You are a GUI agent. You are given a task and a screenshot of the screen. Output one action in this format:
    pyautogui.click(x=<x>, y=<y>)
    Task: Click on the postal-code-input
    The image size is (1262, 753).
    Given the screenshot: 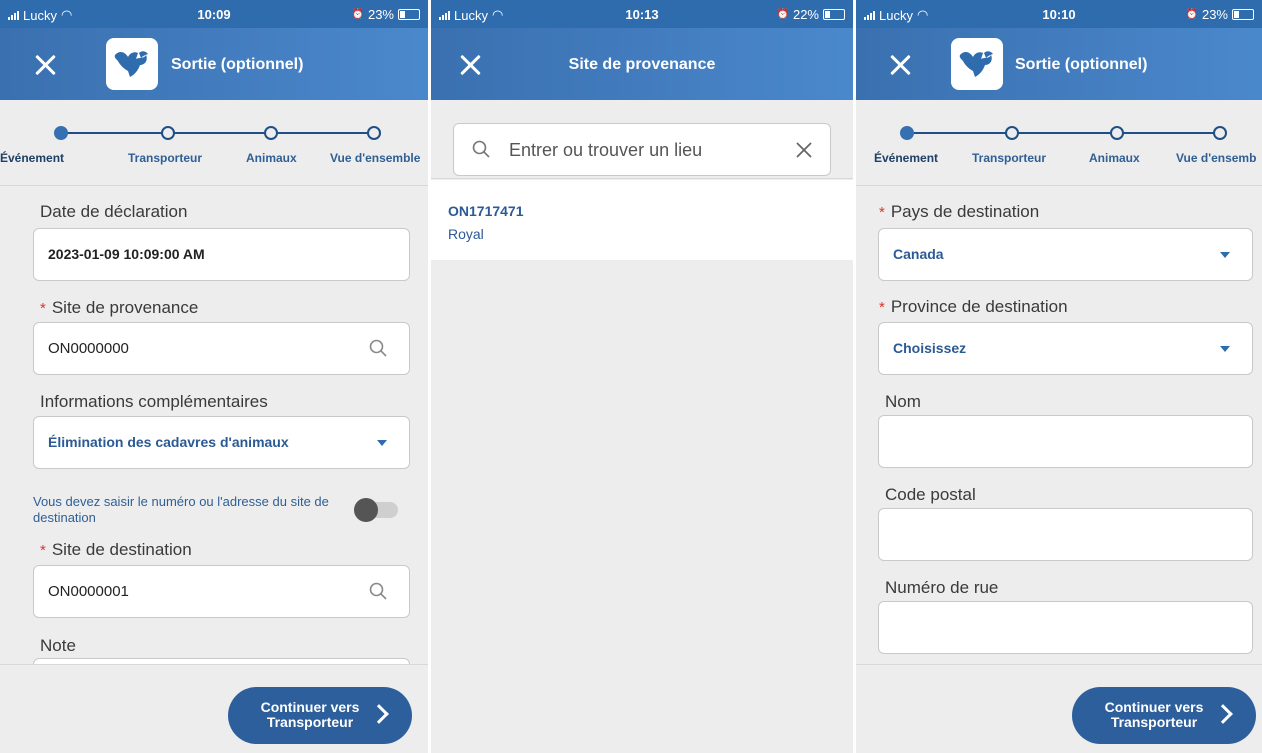 What is the action you would take?
    pyautogui.click(x=1065, y=534)
    